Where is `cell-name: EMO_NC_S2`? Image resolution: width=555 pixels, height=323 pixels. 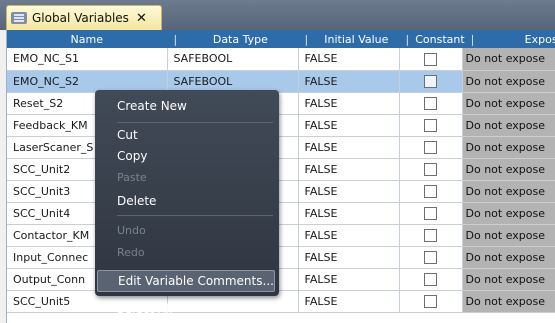
cell-name: EMO_NC_S2 is located at coordinates (87, 81).